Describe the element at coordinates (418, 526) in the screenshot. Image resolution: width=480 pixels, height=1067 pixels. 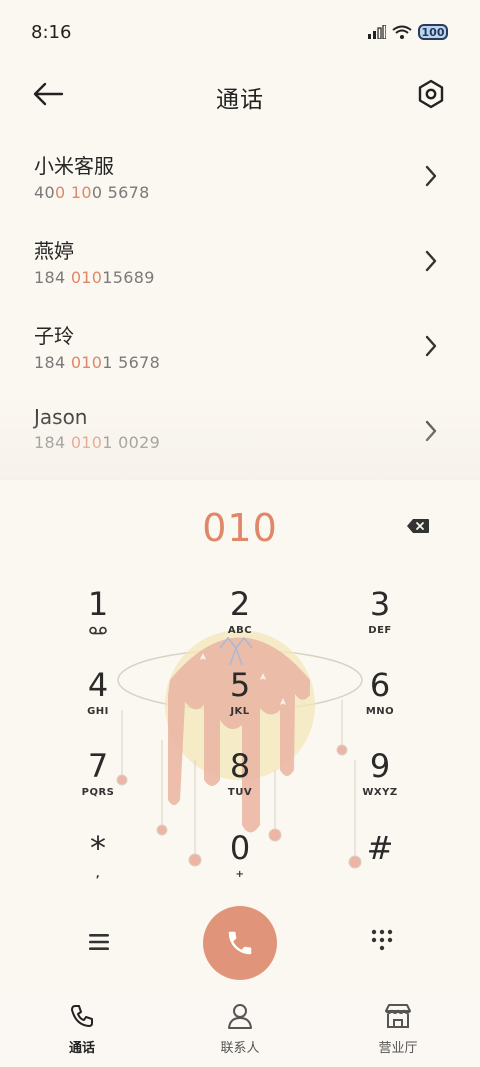
I see `backspace-icon` at that location.